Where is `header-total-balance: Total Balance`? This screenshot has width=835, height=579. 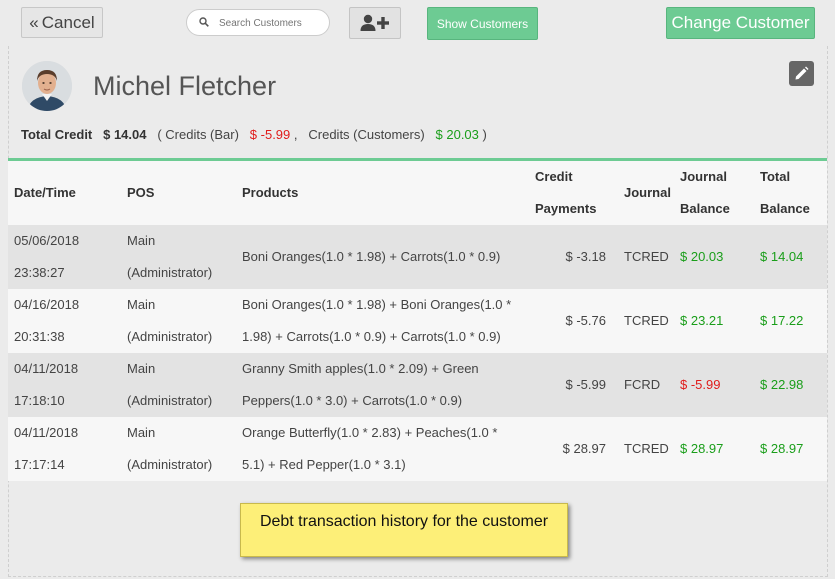
header-total-balance: Total Balance is located at coordinates (790, 193).